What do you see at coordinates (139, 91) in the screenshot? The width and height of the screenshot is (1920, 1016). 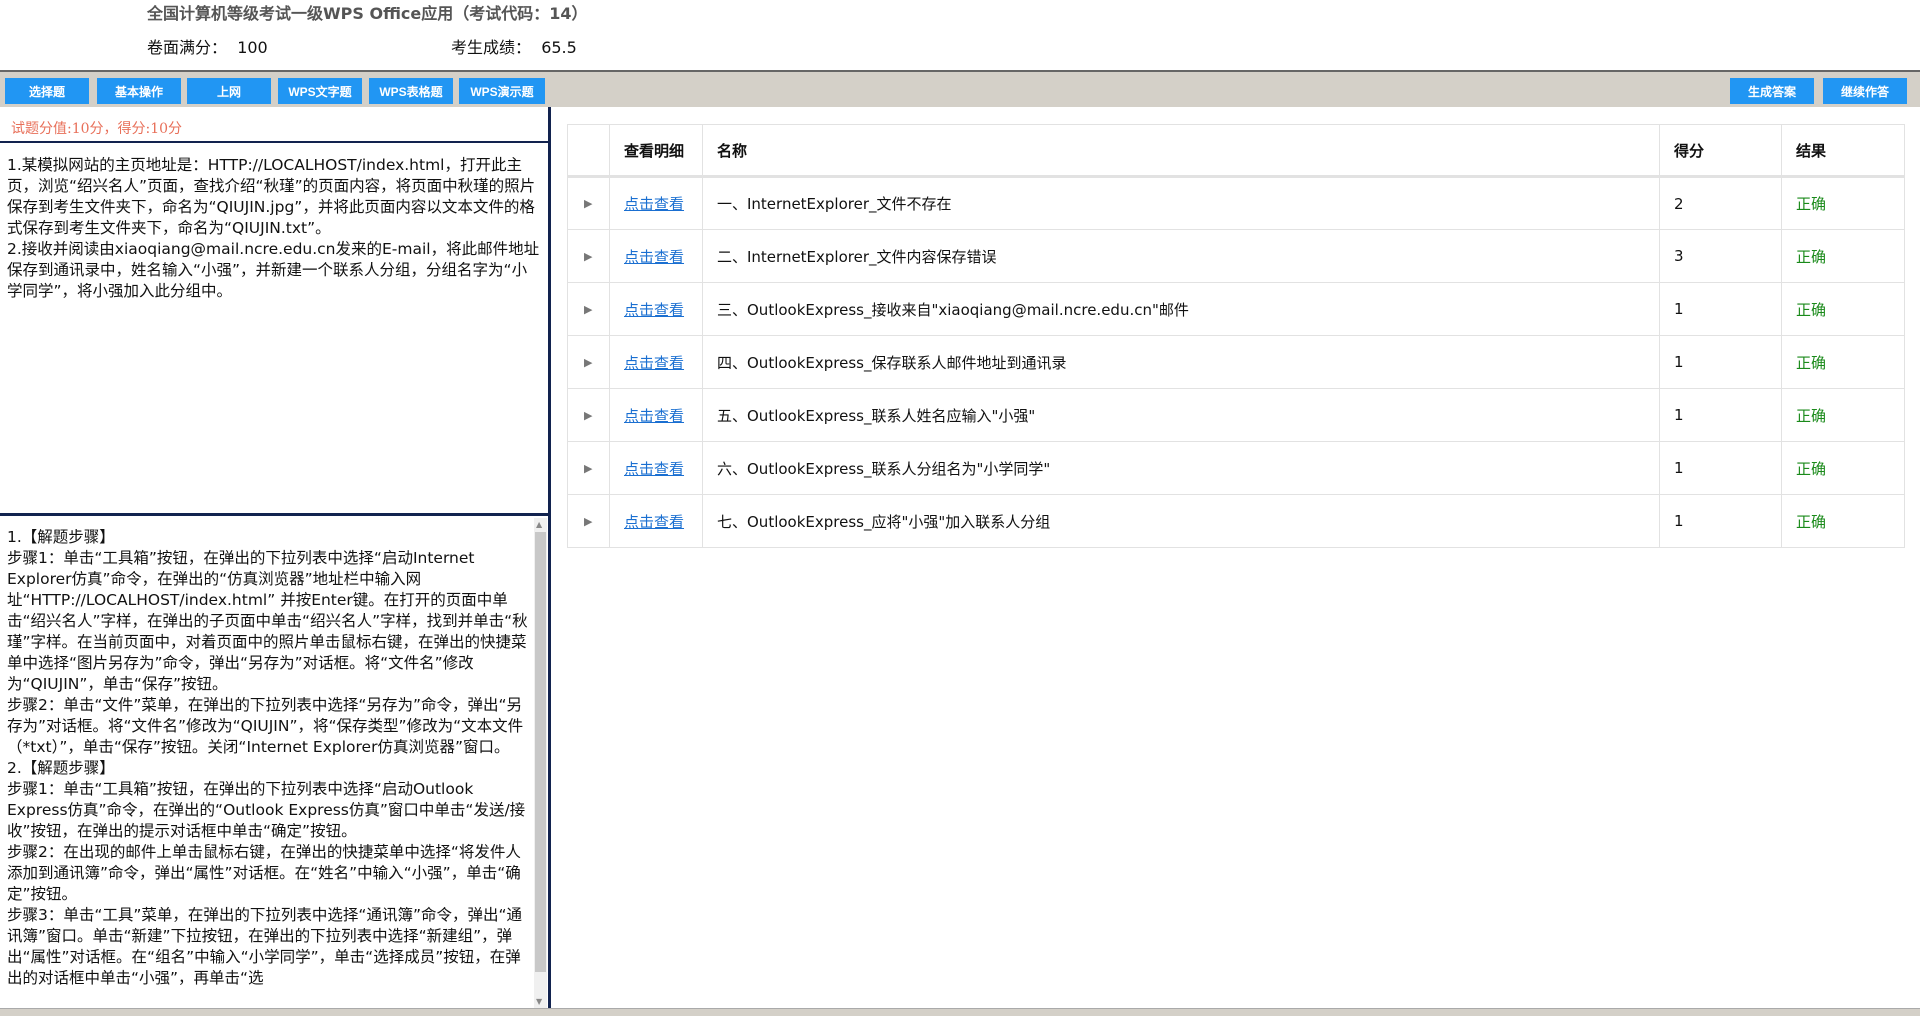 I see `tab-basic-operation: 基本操作` at bounding box center [139, 91].